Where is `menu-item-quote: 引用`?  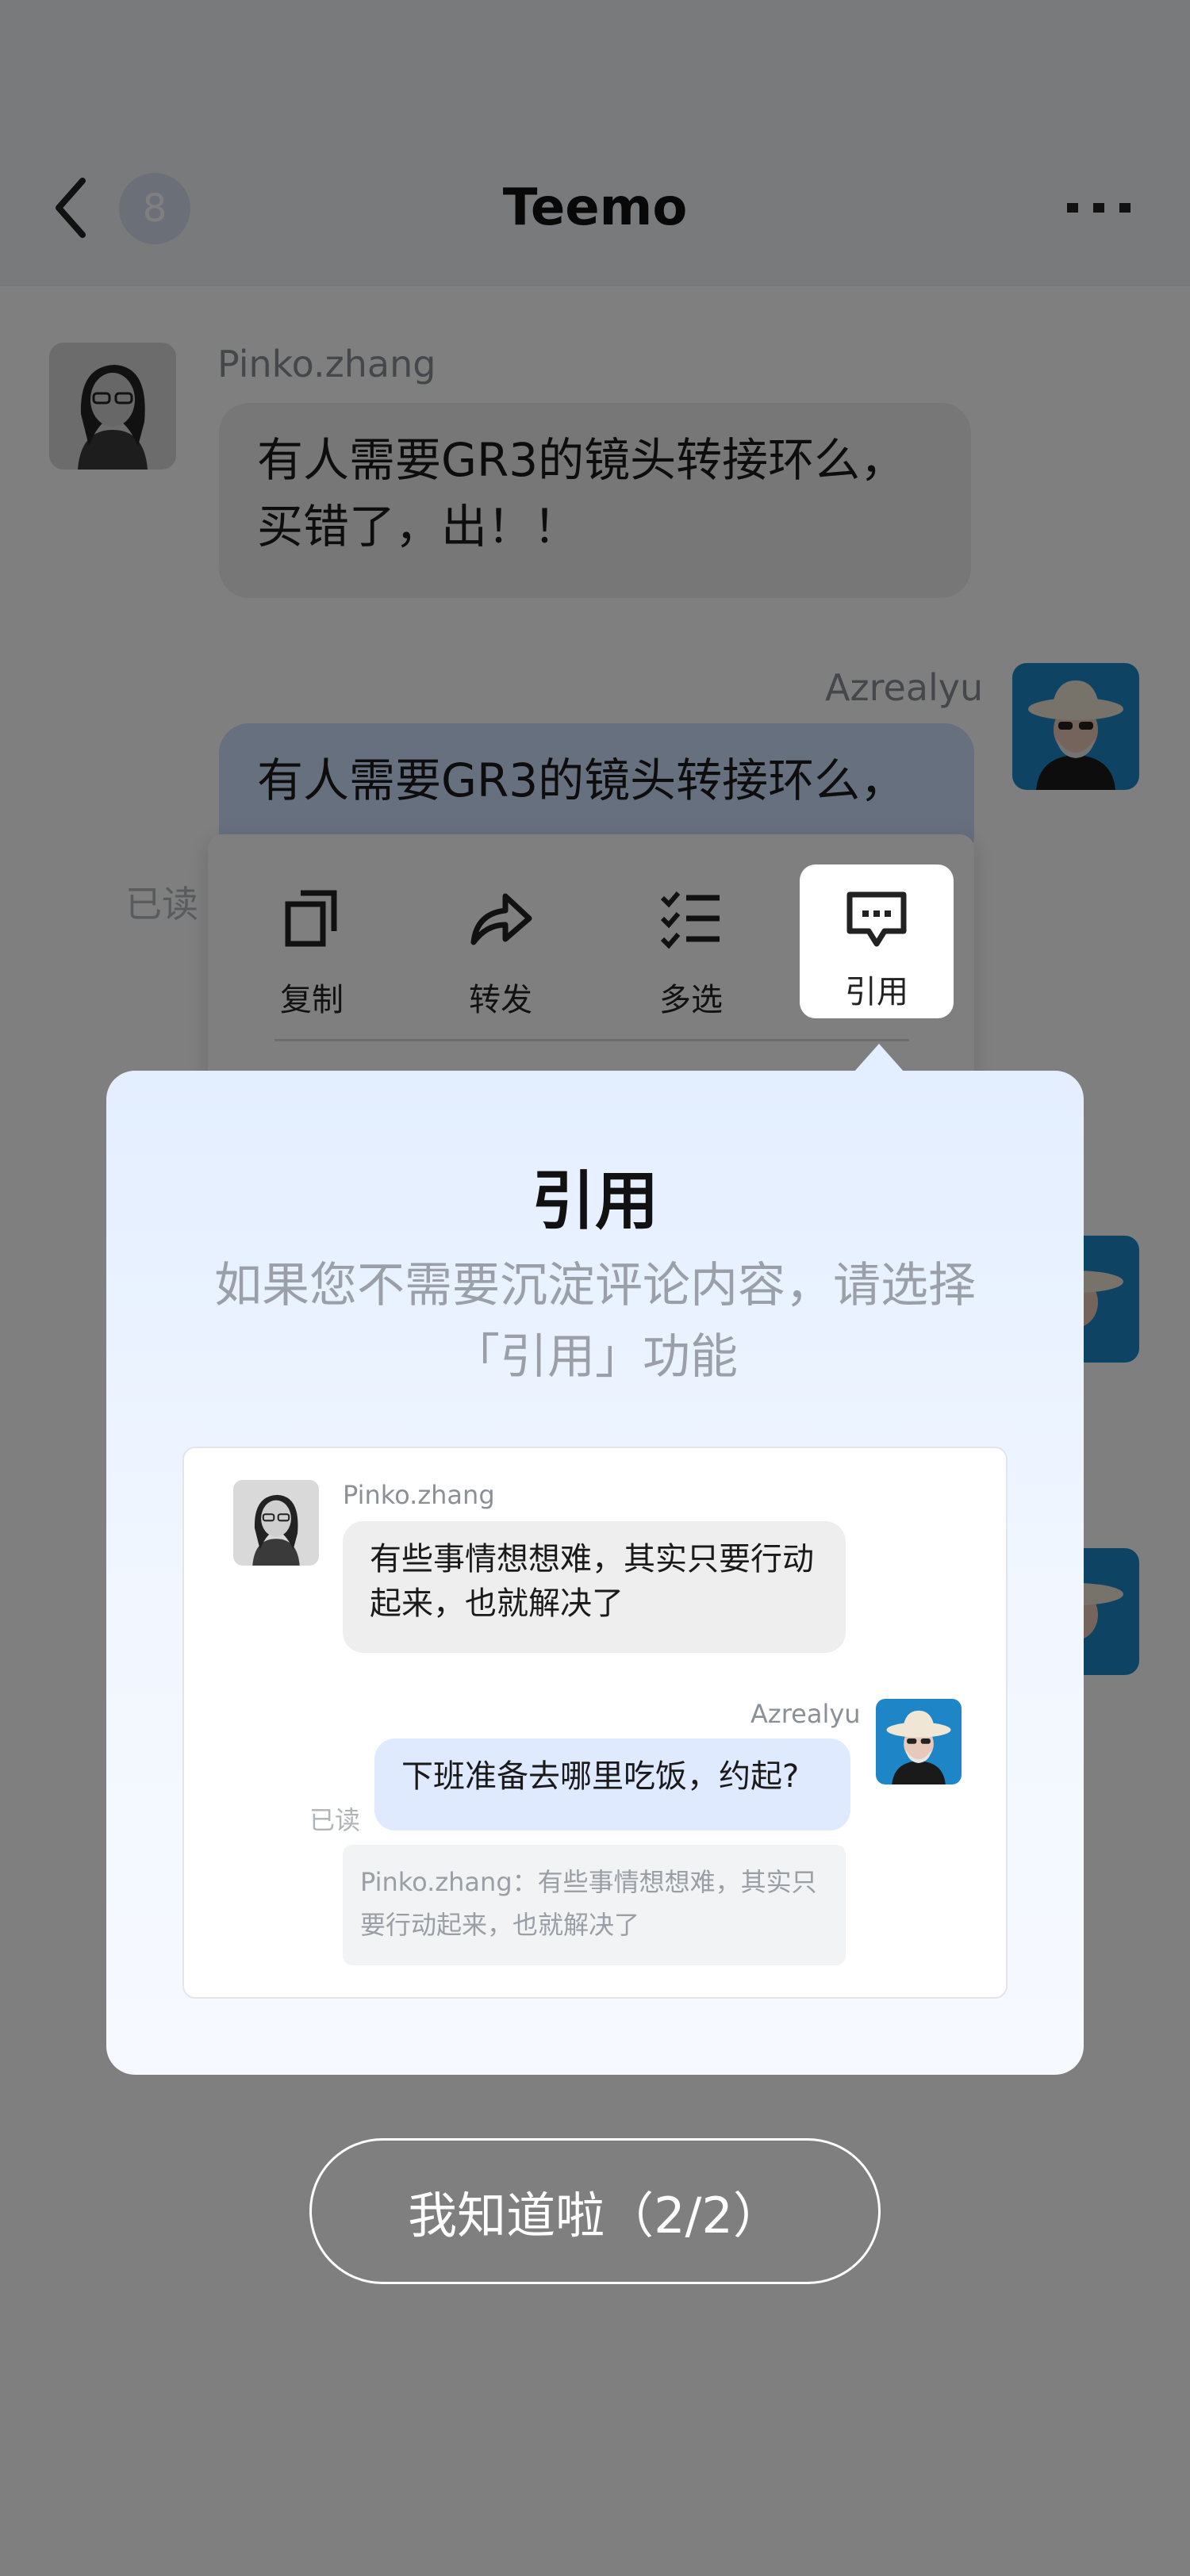
menu-item-quote: 引用 is located at coordinates (877, 941).